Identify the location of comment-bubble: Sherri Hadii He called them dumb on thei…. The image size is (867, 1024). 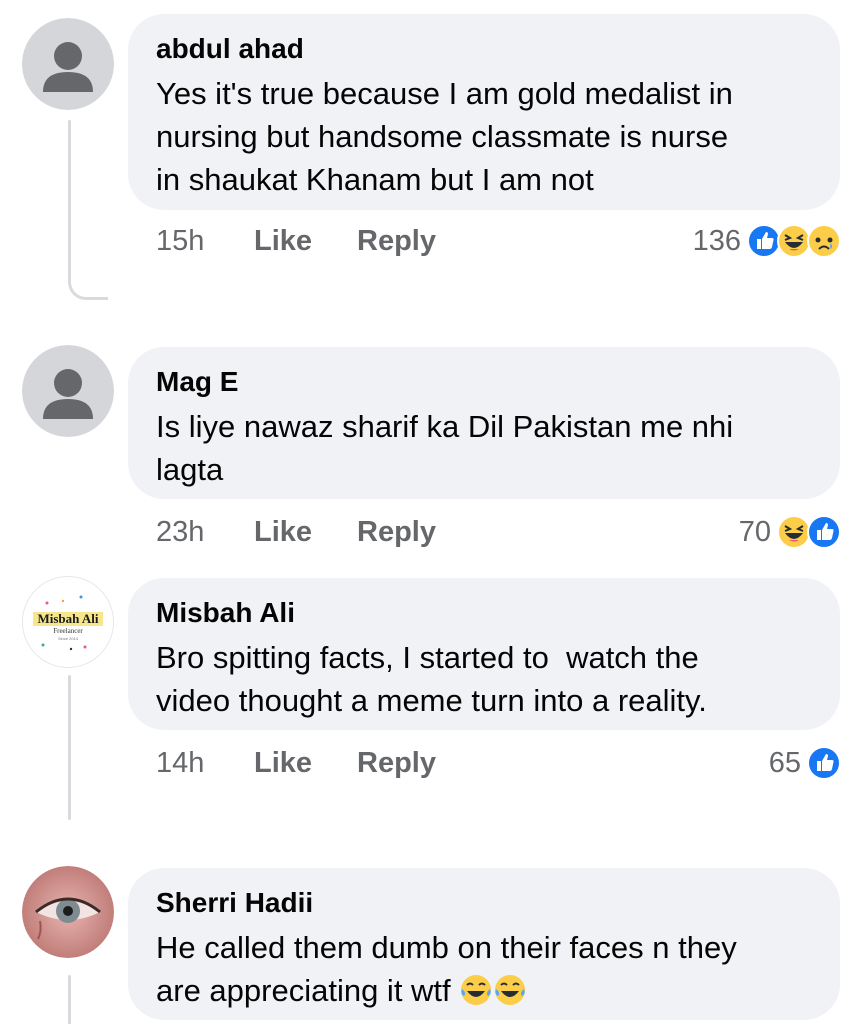
(484, 944).